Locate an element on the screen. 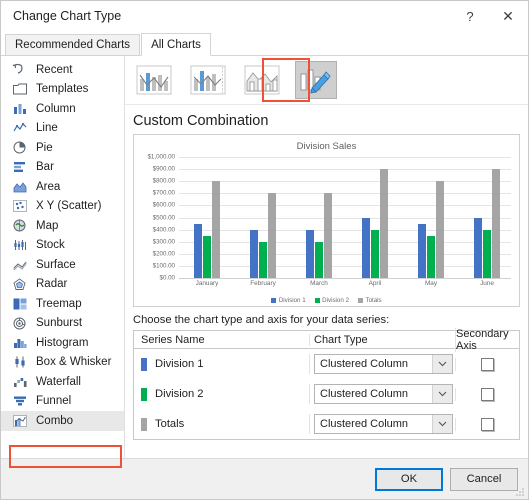  tab-recommended-charts: Recommended Charts is located at coordinates (73, 44).